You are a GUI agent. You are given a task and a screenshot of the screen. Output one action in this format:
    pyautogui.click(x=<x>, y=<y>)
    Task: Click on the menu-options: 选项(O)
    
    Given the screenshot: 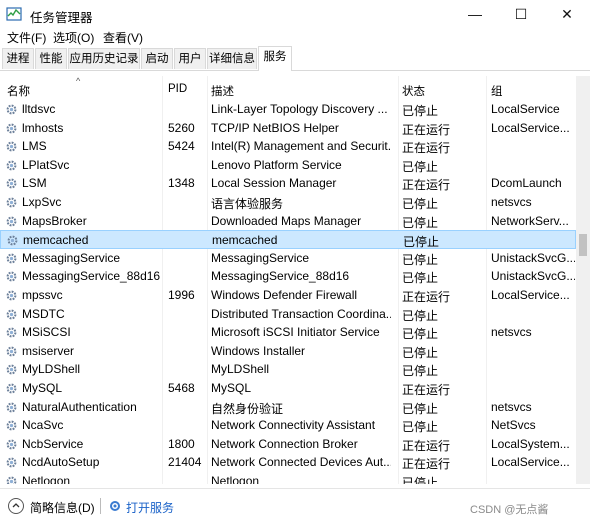 What is the action you would take?
    pyautogui.click(x=73, y=37)
    